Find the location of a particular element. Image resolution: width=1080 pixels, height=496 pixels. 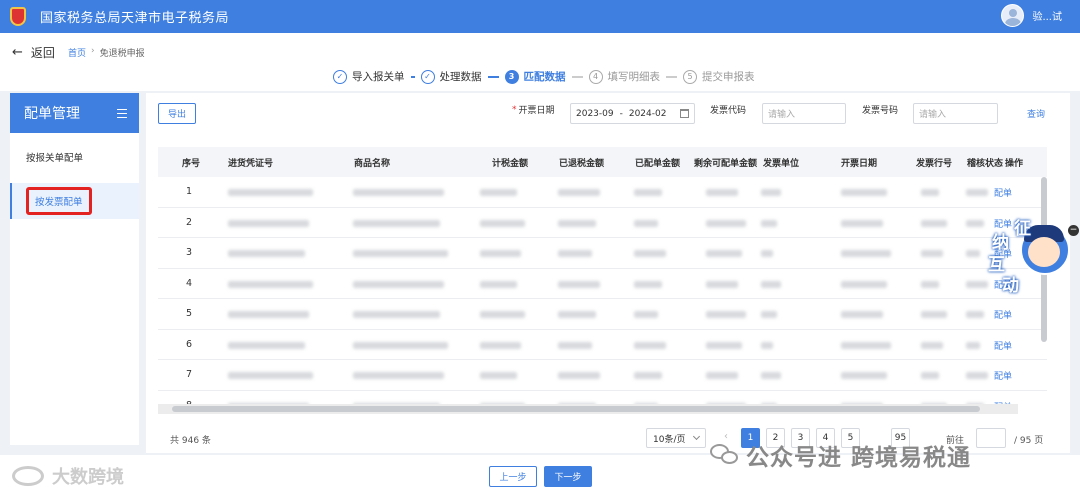

step-process: ✓ 处理数据 is located at coordinates (451, 76).